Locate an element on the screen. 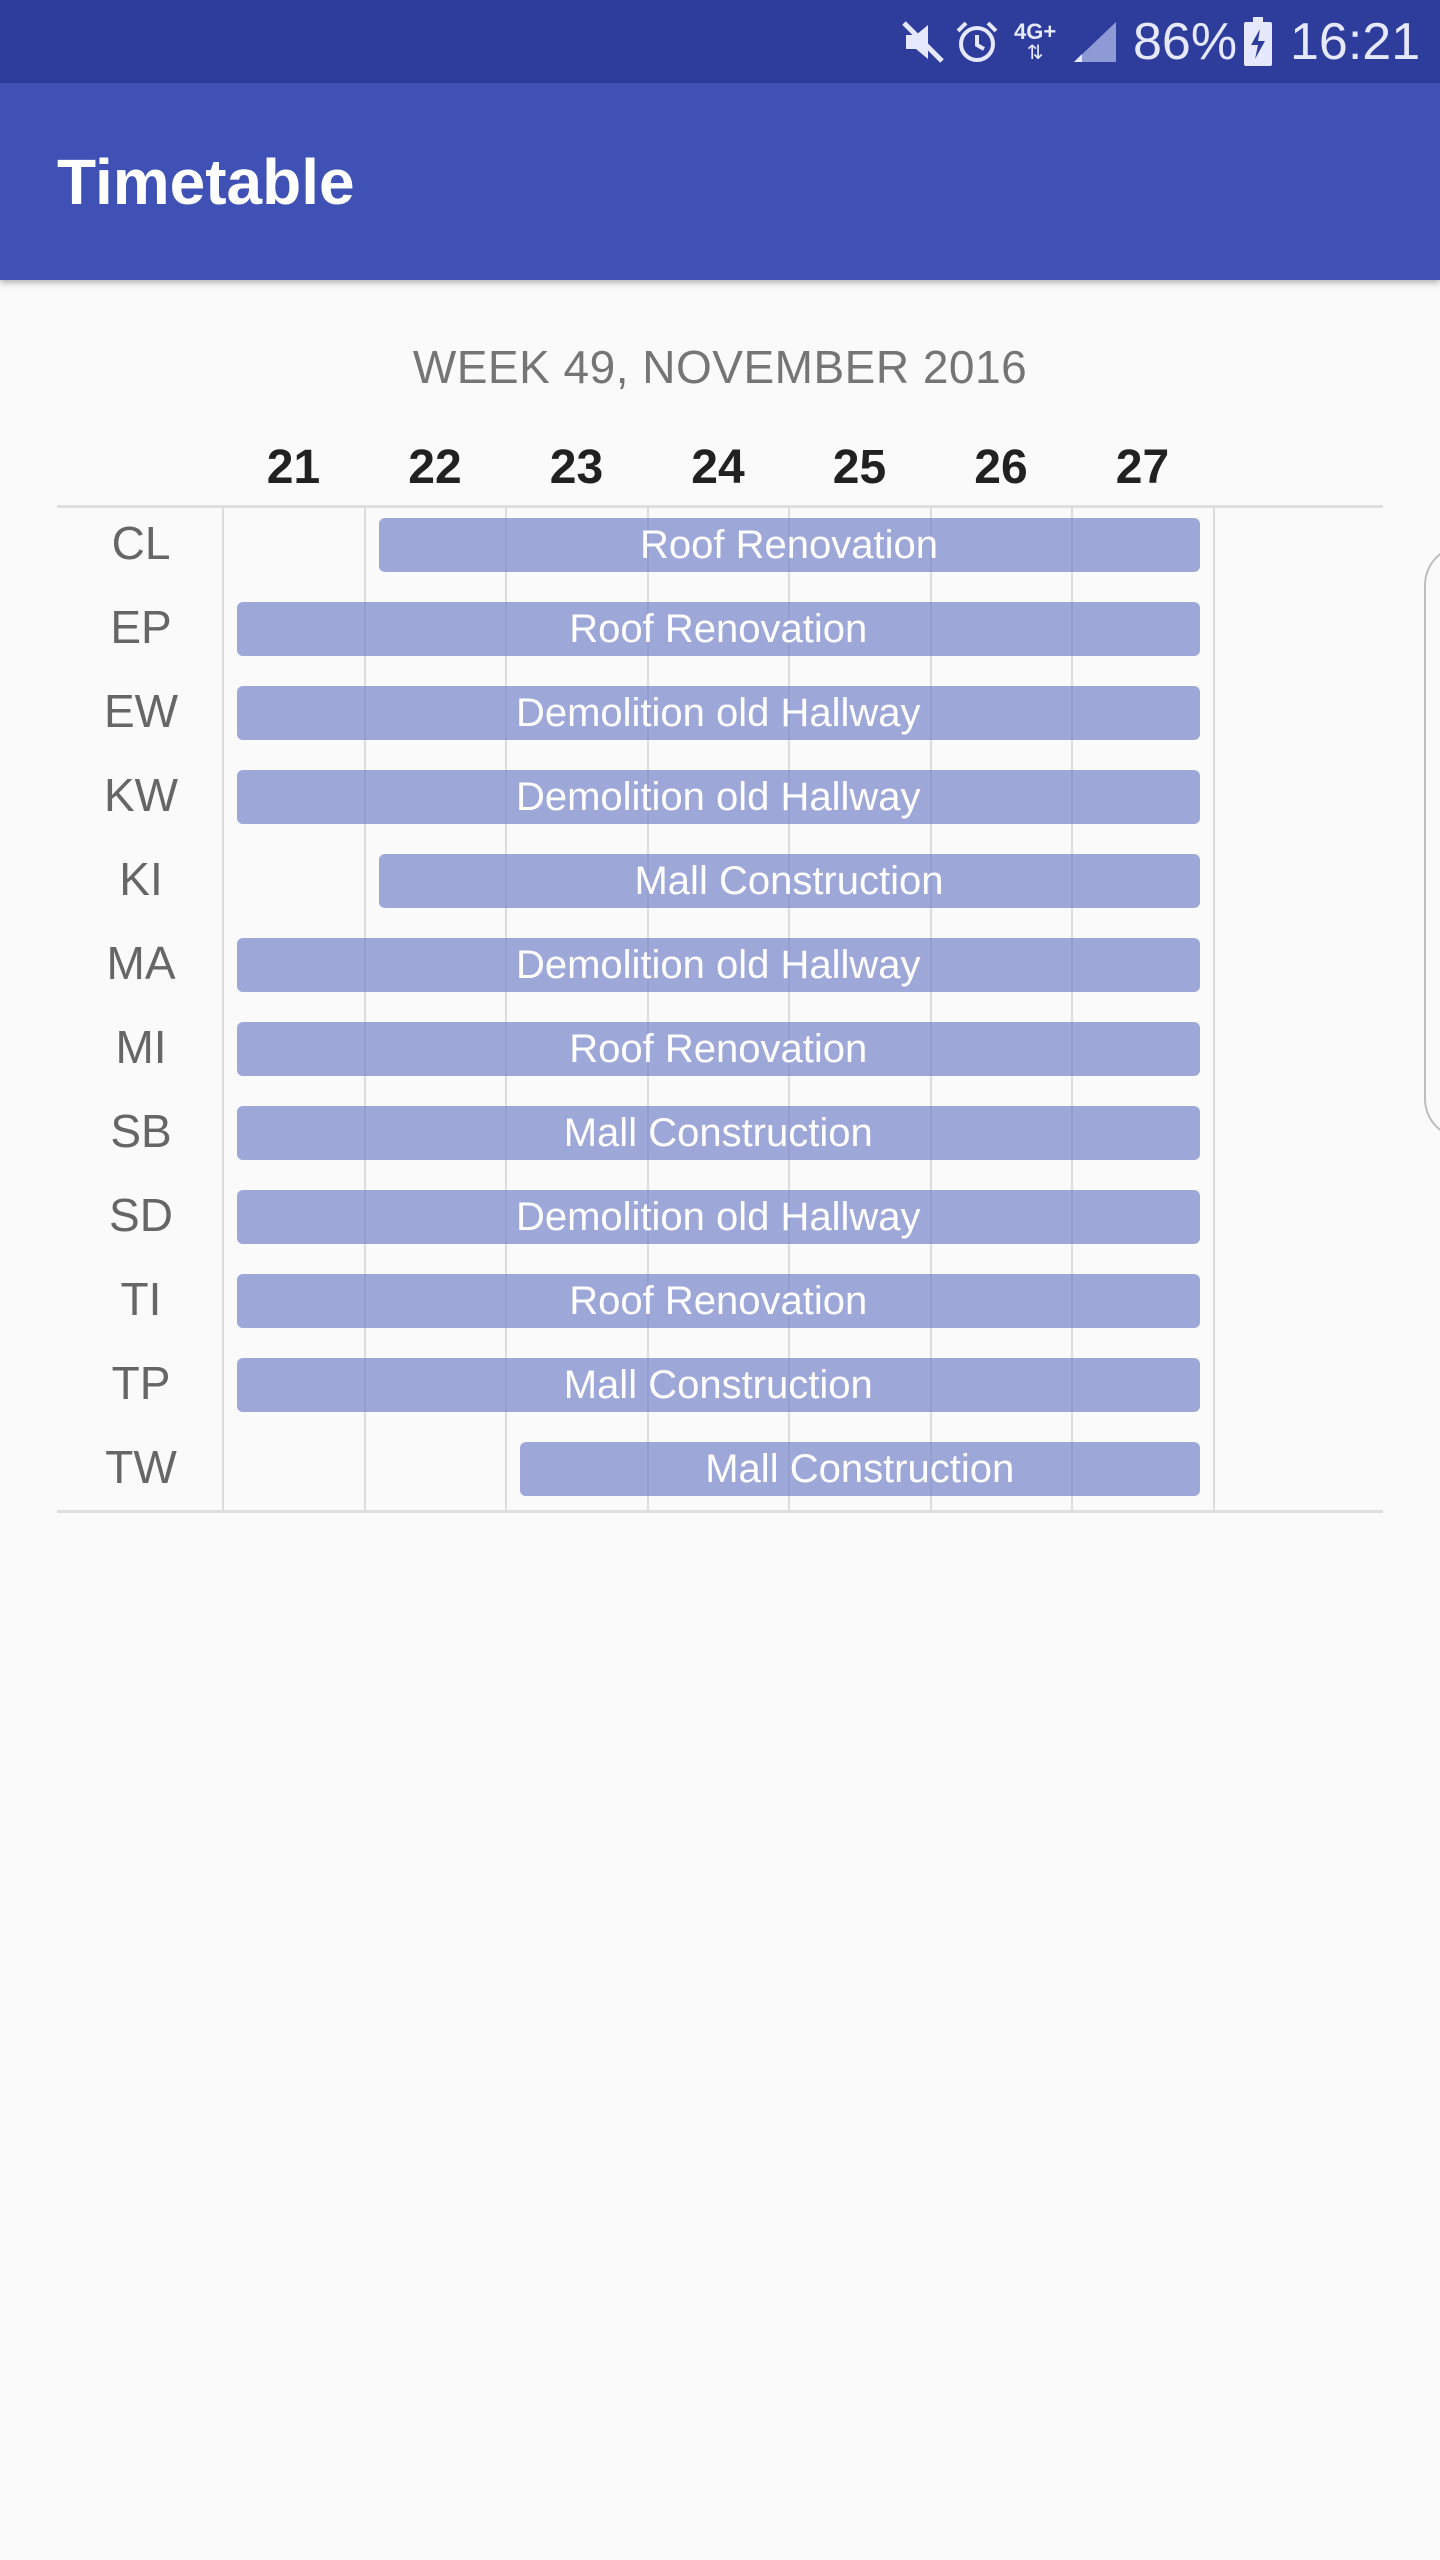 This screenshot has width=1440, height=2560. row-label: MA is located at coordinates (141, 963).